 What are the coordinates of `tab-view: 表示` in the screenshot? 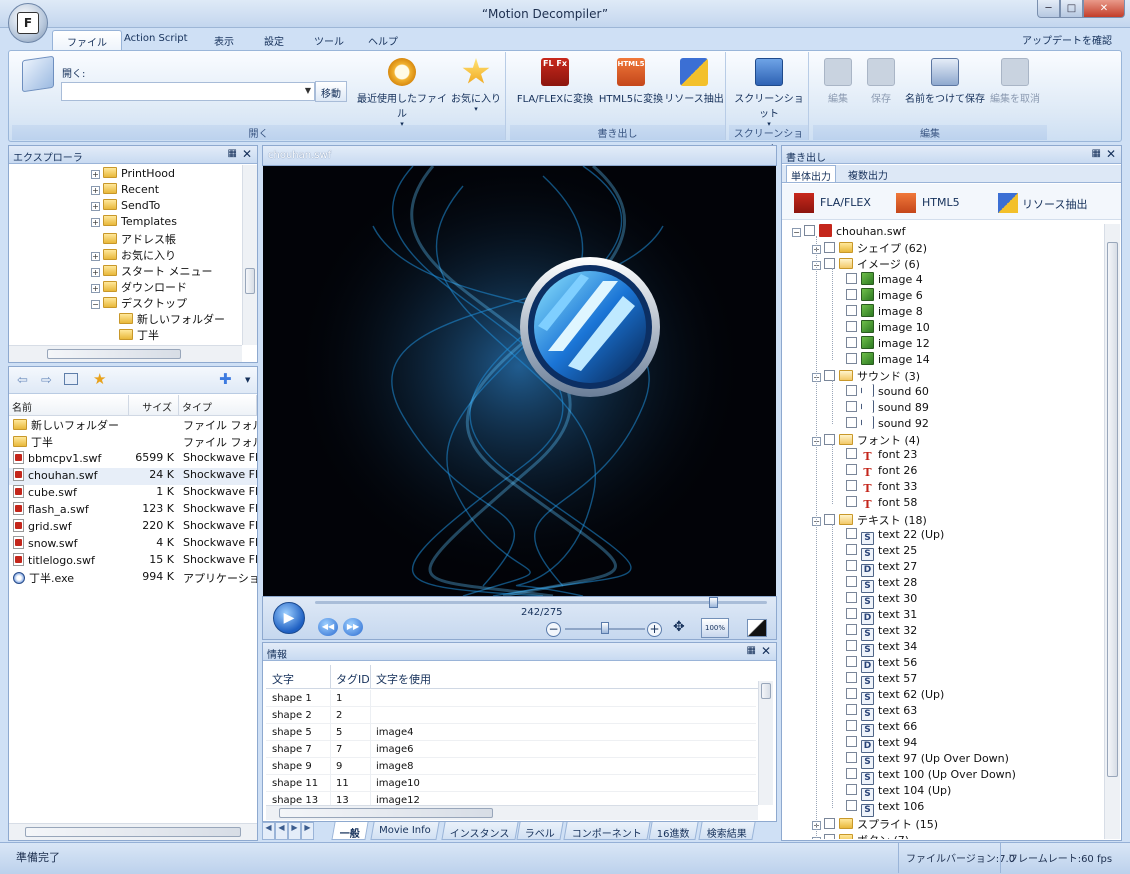 It's located at (224, 40).